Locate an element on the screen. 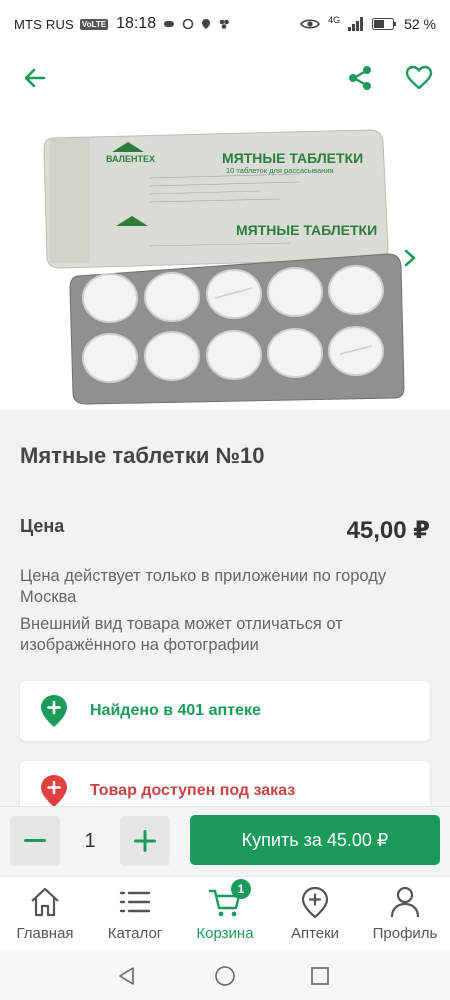  package-label-2: МЯТНЫЕ ТАБЛЕТКИ is located at coordinates (306, 230).